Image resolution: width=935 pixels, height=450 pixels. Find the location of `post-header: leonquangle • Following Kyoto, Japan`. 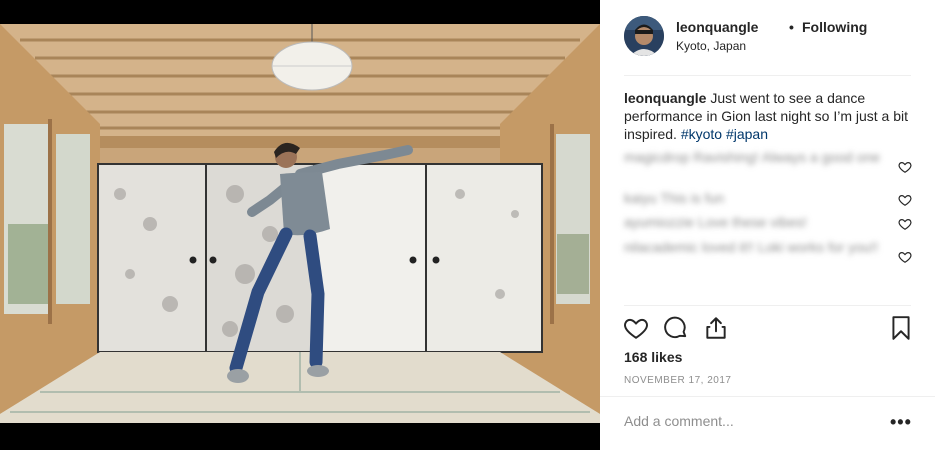

post-header: leonquangle • Following Kyoto, Japan is located at coordinates (767, 46).